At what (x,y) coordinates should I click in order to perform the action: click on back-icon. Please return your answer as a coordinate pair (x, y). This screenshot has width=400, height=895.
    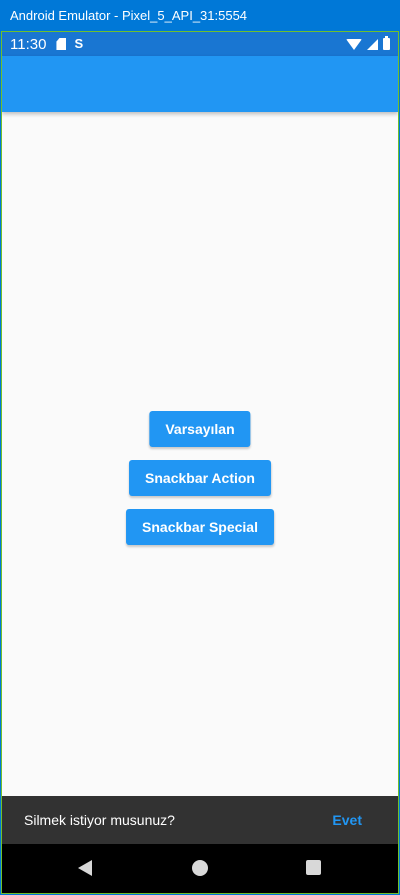
    Looking at the image, I should click on (85, 868).